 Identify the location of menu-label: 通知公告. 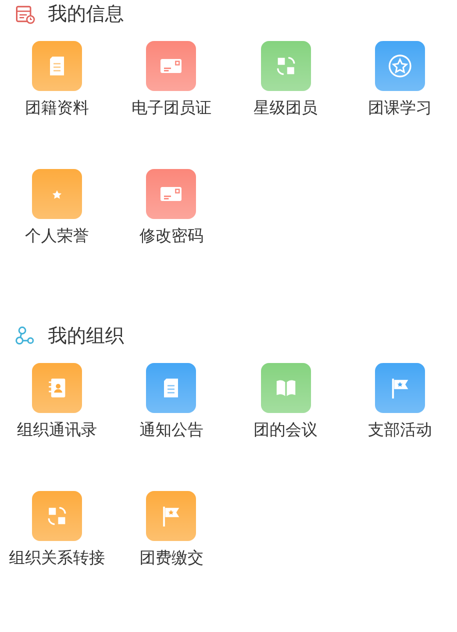
(171, 430).